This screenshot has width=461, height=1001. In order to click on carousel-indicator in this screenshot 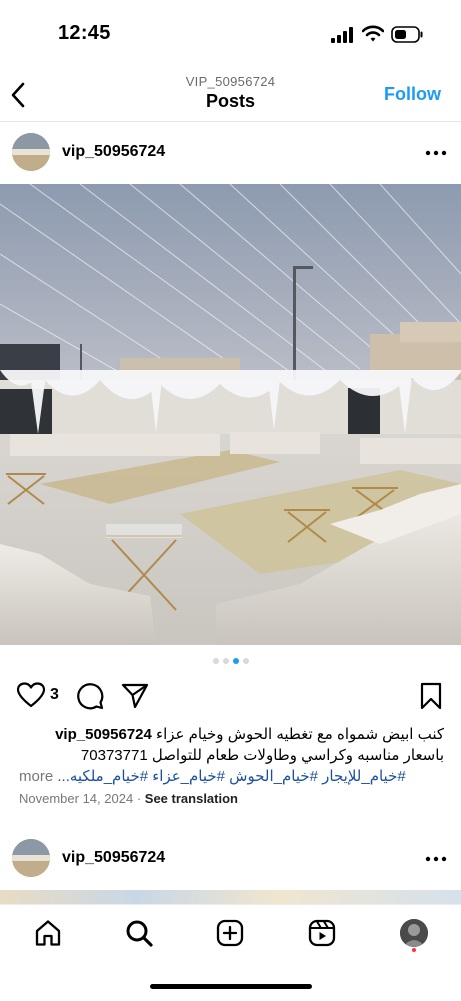, I will do `click(230, 663)`.